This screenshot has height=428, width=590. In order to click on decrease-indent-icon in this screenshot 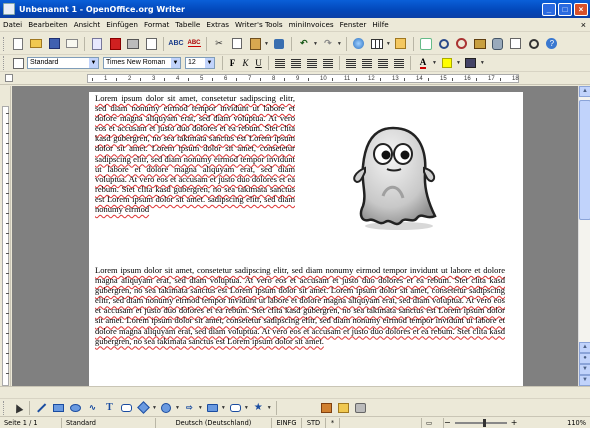, I will do `click(383, 63)`.